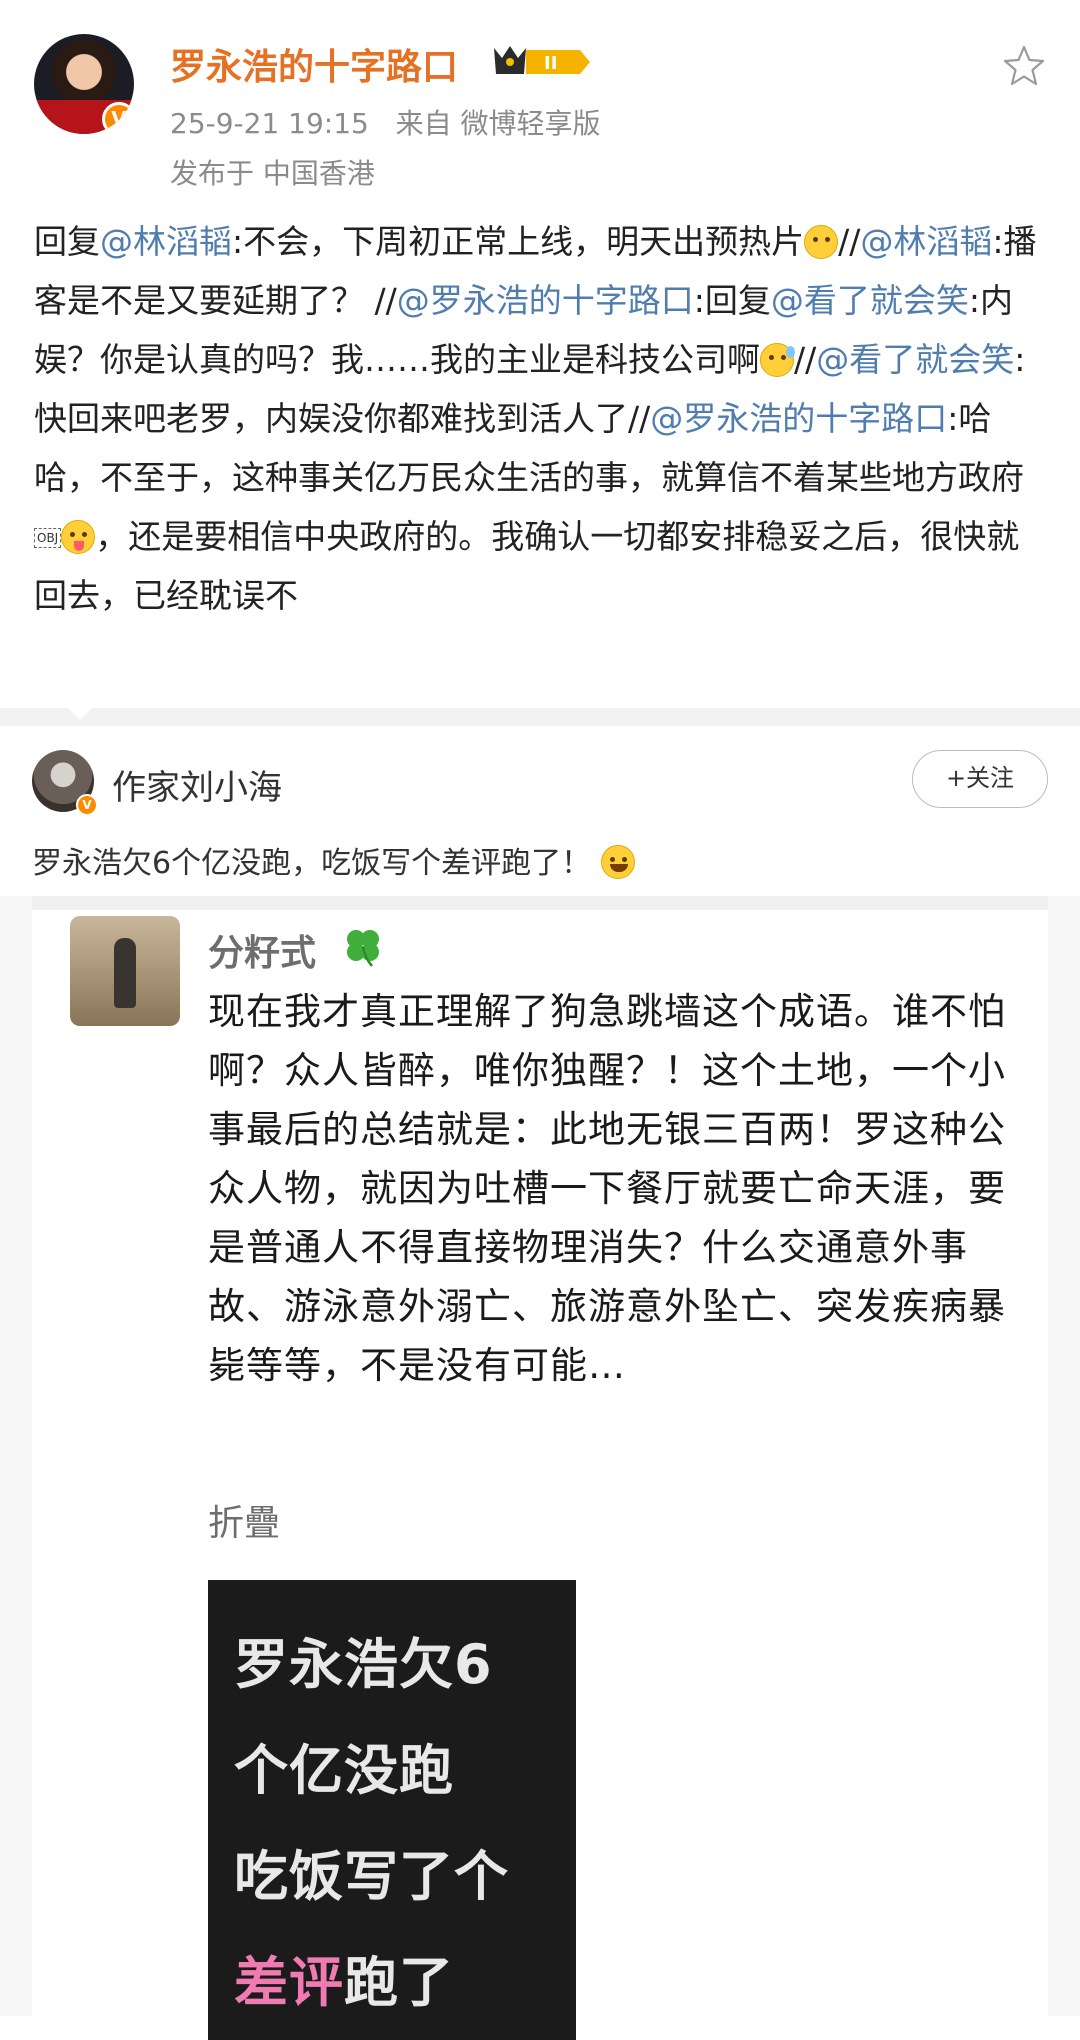 This screenshot has height=2040, width=1080. Describe the element at coordinates (498, 123) in the screenshot. I see `post-source: 来自 微博轻享版` at that location.